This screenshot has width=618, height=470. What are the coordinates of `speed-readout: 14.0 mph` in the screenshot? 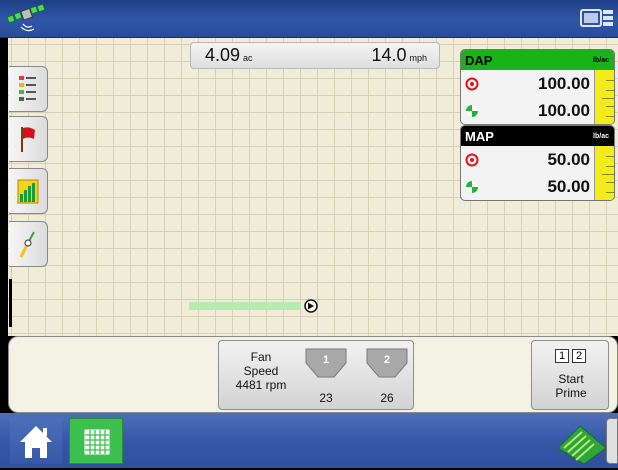 It's located at (399, 55).